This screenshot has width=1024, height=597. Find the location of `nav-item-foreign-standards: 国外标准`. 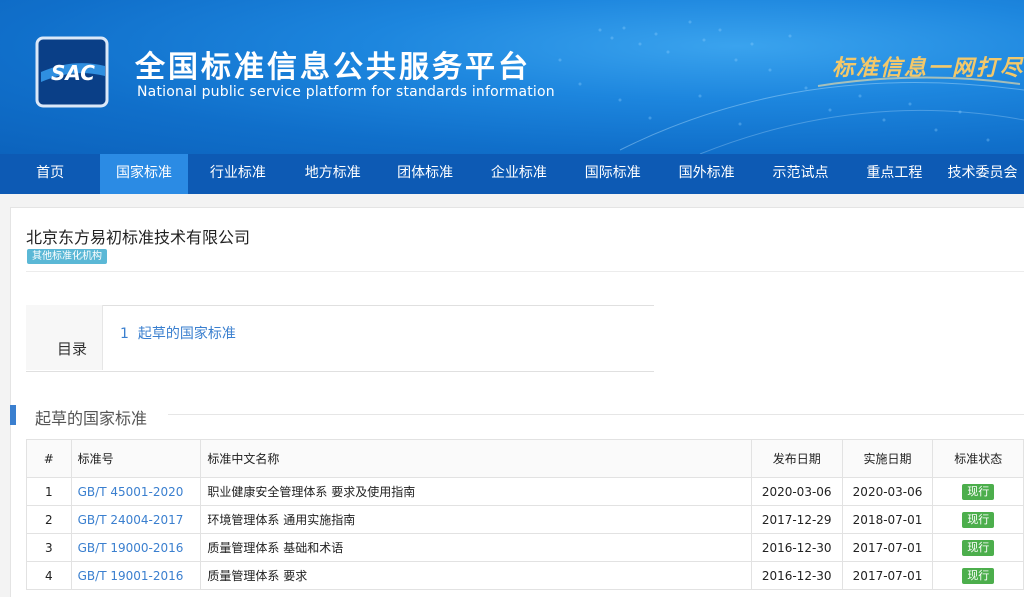

nav-item-foreign-standards: 国外标准 is located at coordinates (706, 174).